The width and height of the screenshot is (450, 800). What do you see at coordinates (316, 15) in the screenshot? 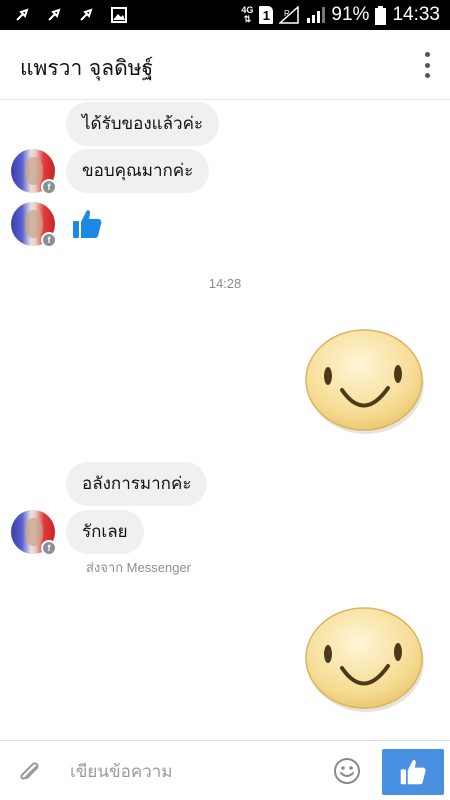
I see `signal-strength-icon` at bounding box center [316, 15].